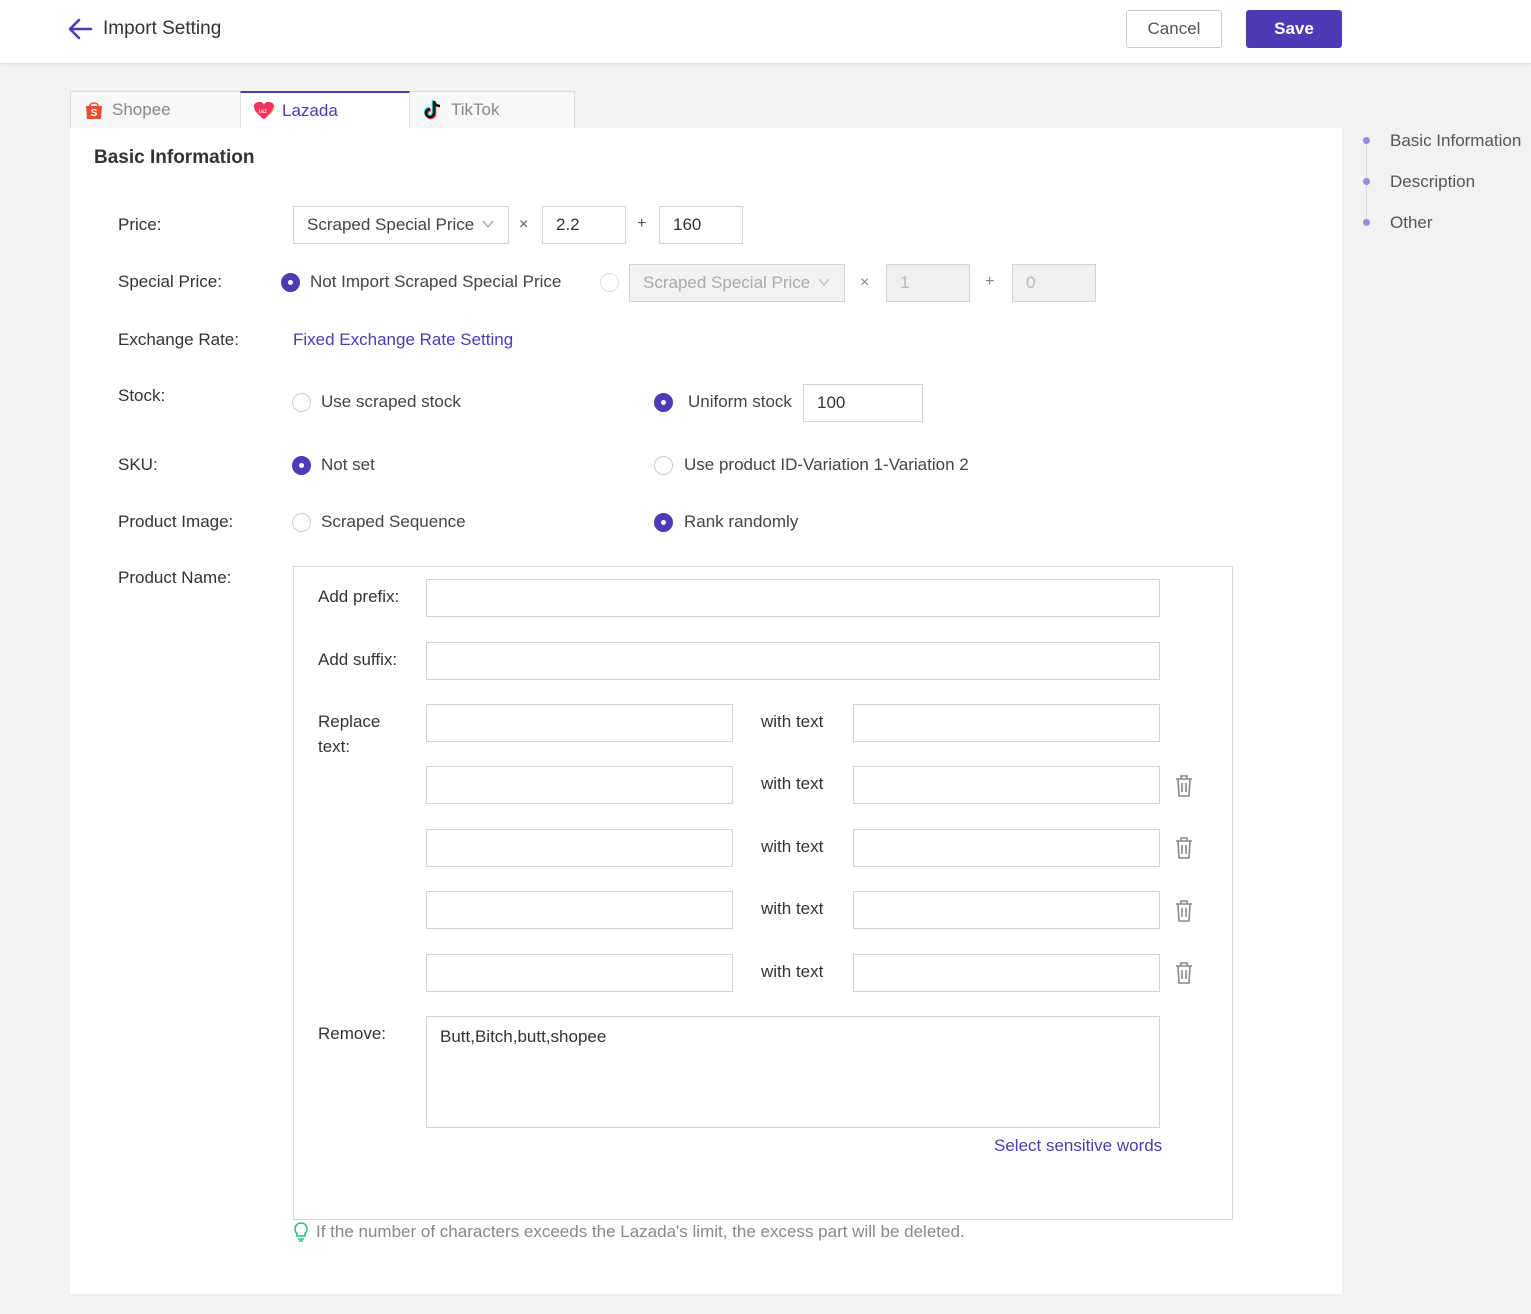 The width and height of the screenshot is (1531, 1314). Describe the element at coordinates (349, 721) in the screenshot. I see `replace-text-label: Replace` at that location.